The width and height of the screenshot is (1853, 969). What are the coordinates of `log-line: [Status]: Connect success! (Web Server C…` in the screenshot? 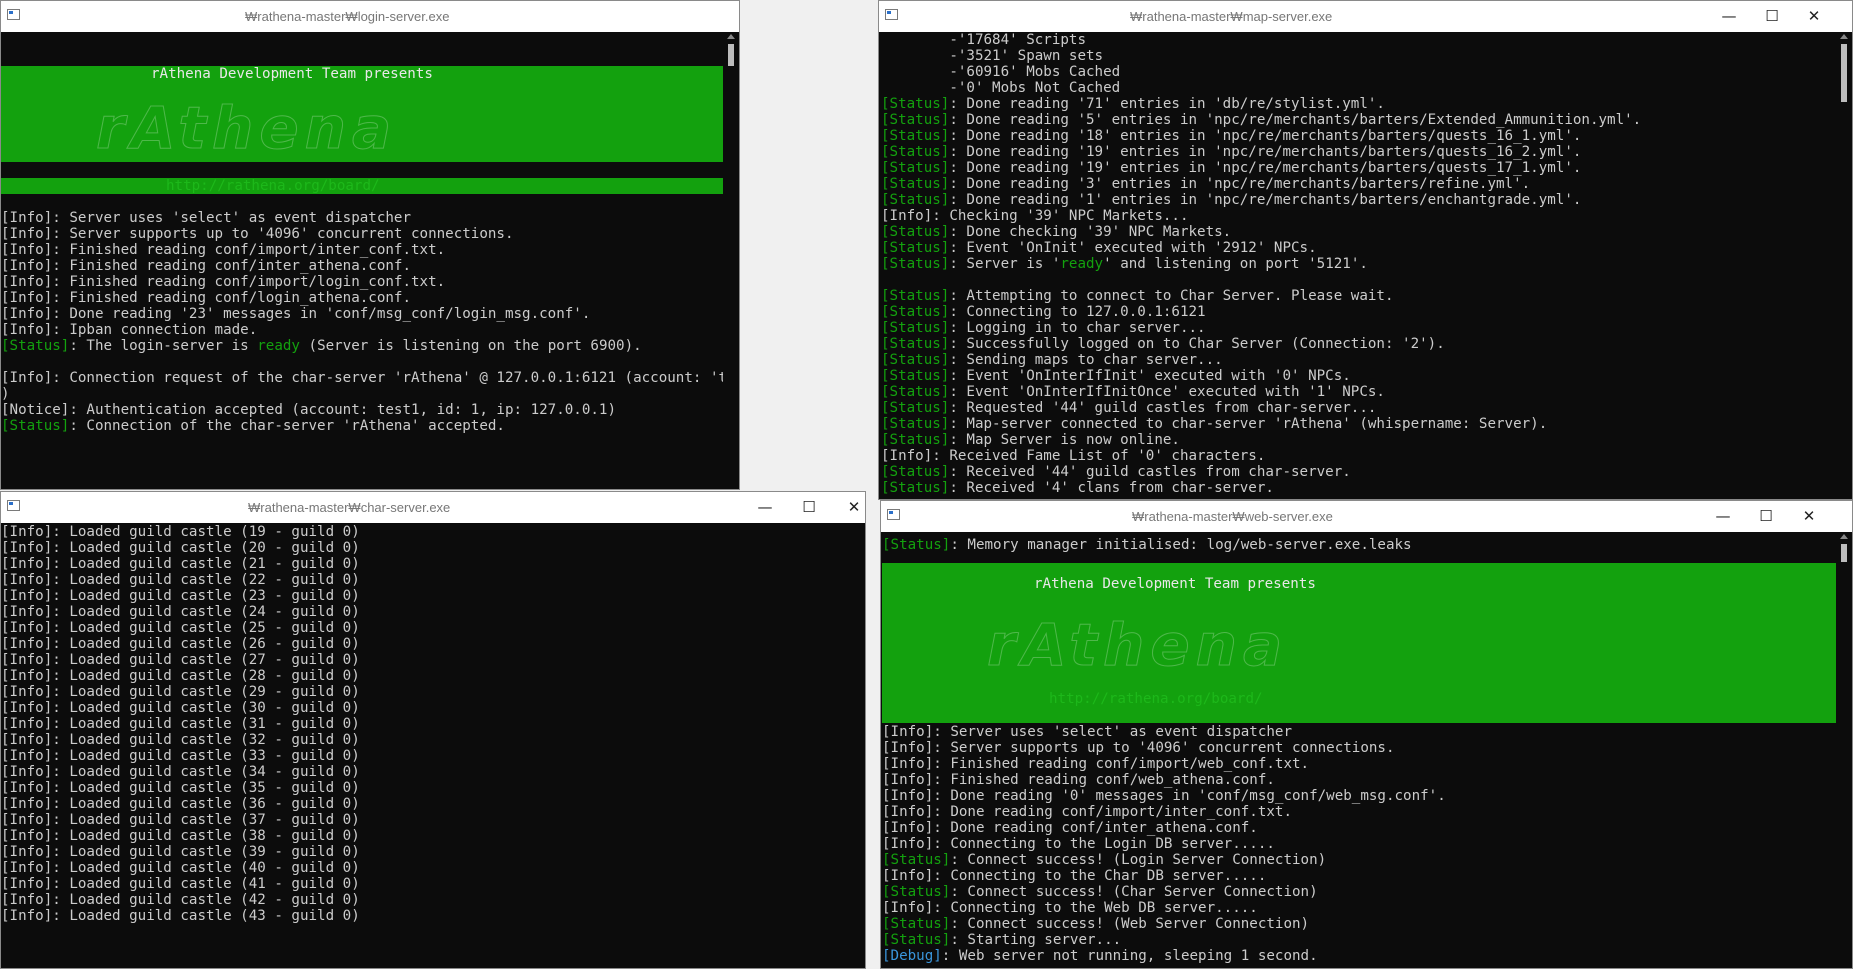 It's located at (1367, 924).